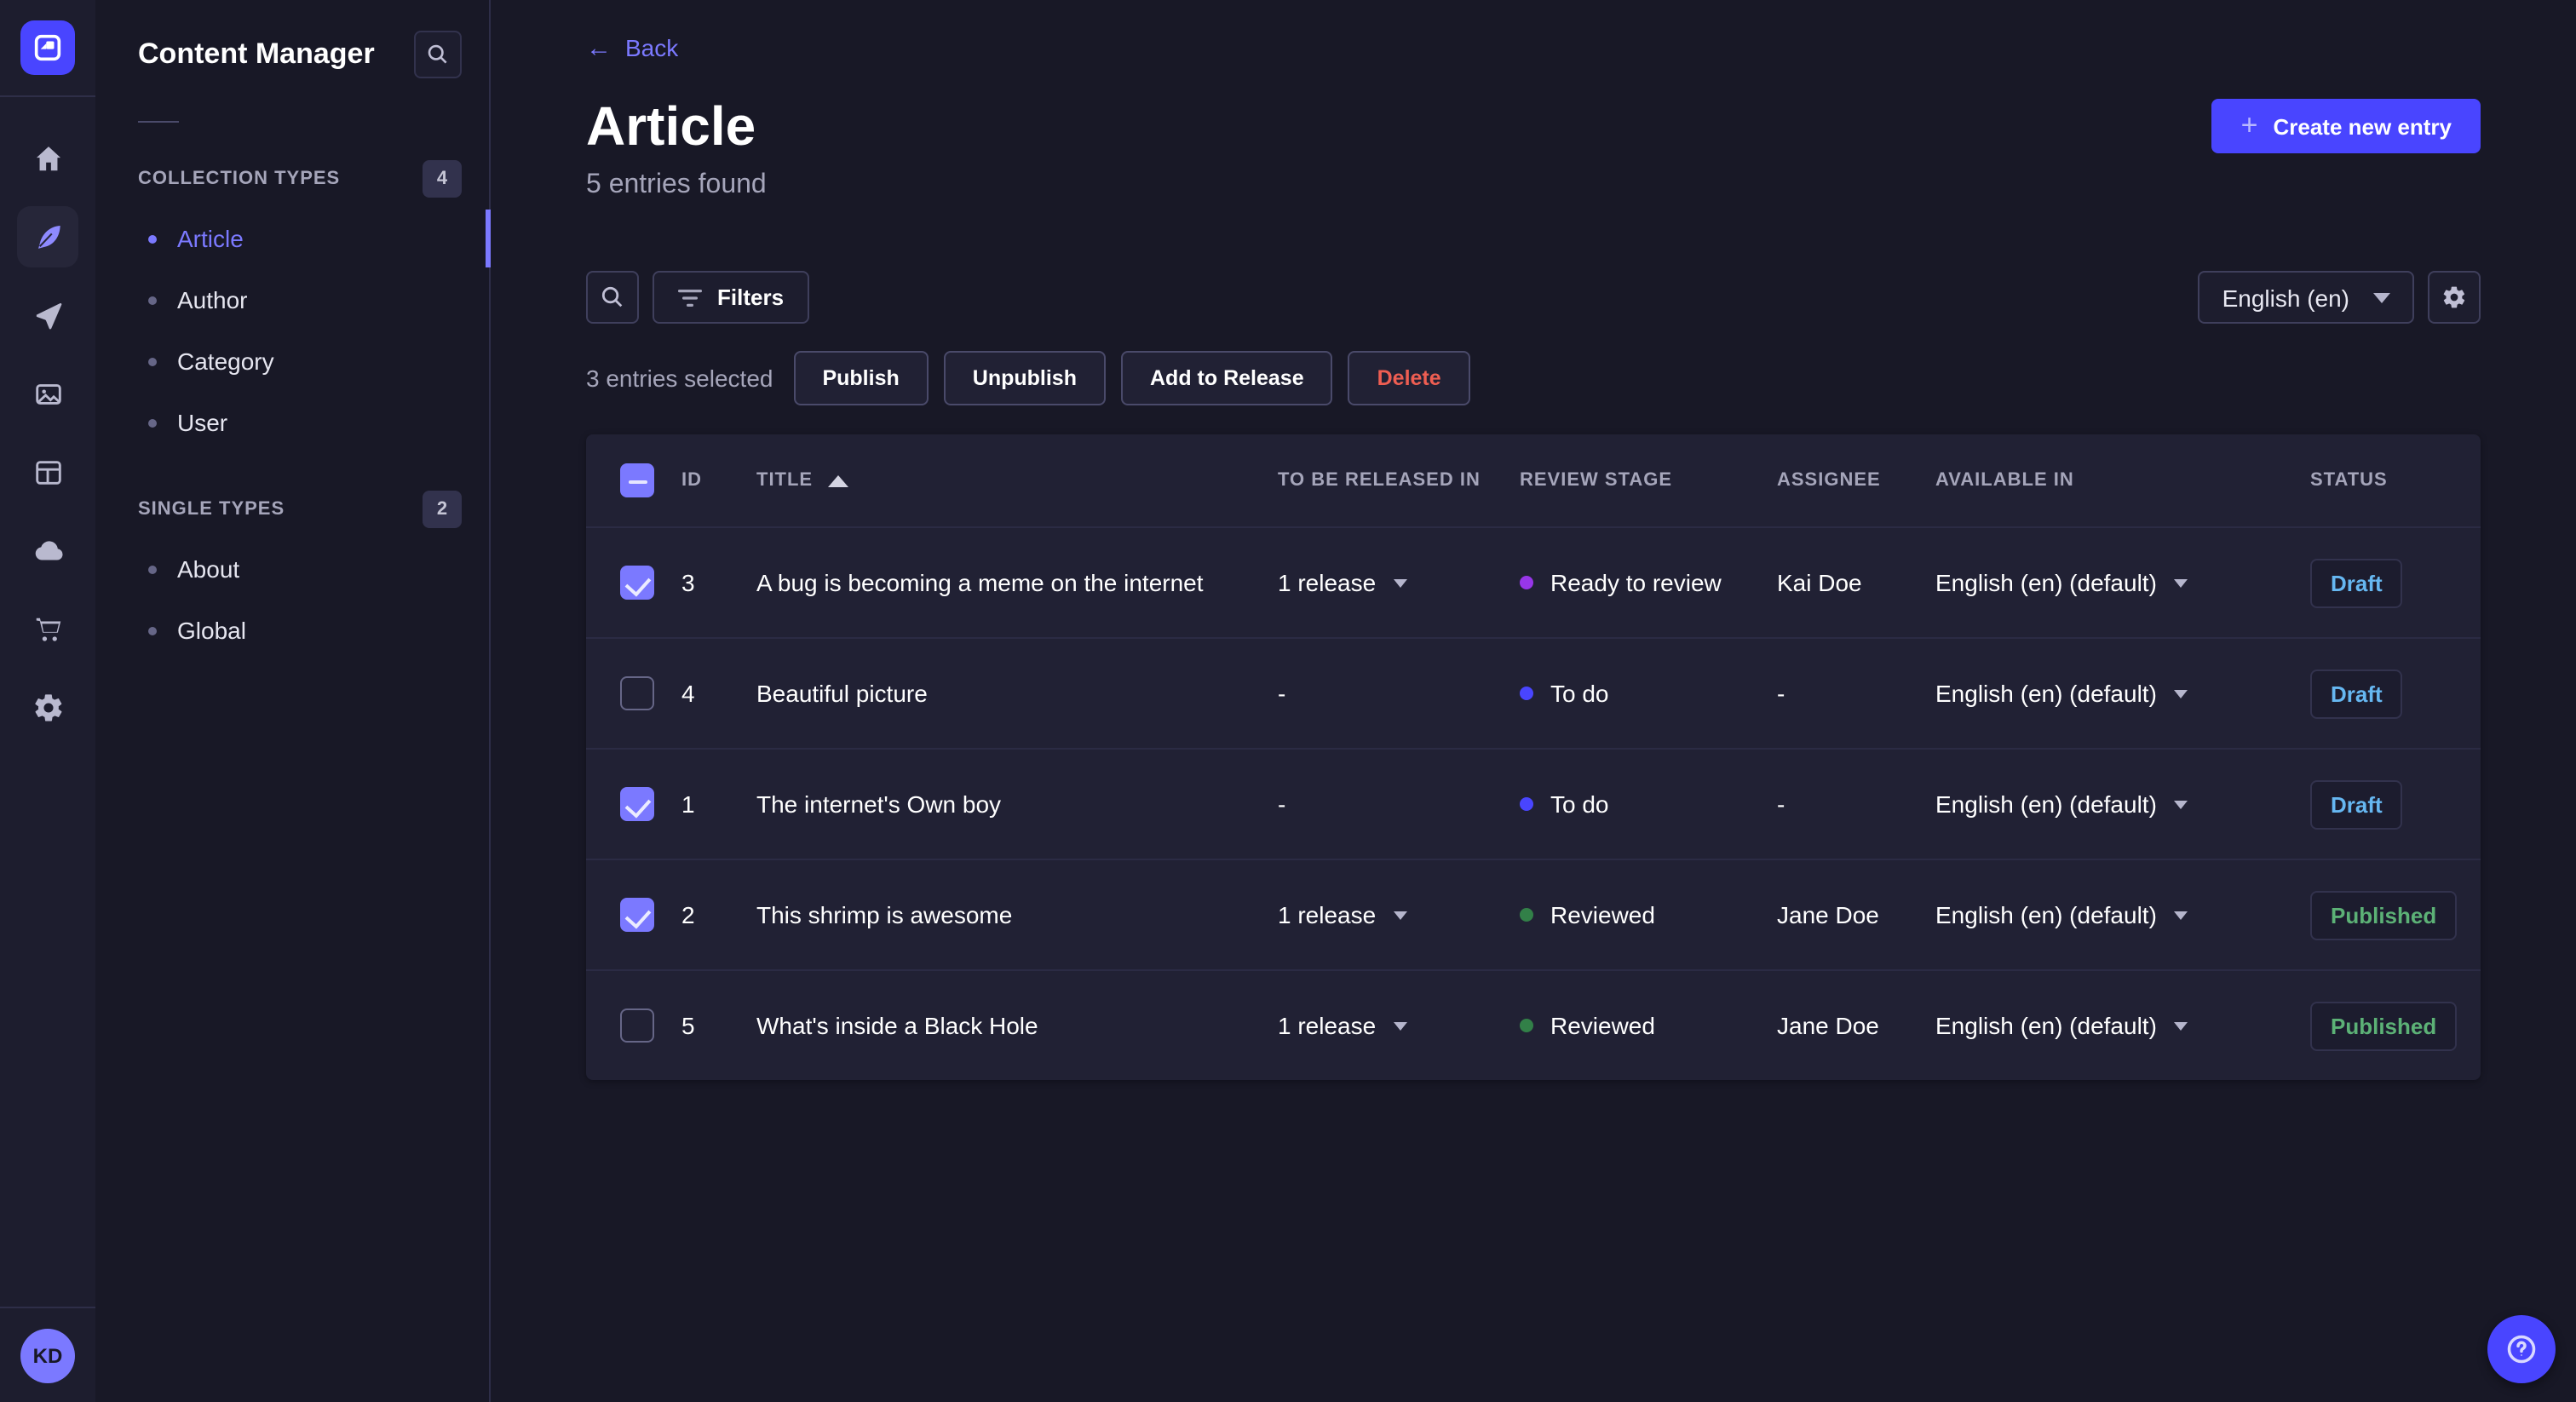 Image resolution: width=2576 pixels, height=1402 pixels. I want to click on sidebar-item-global: Global, so click(305, 630).